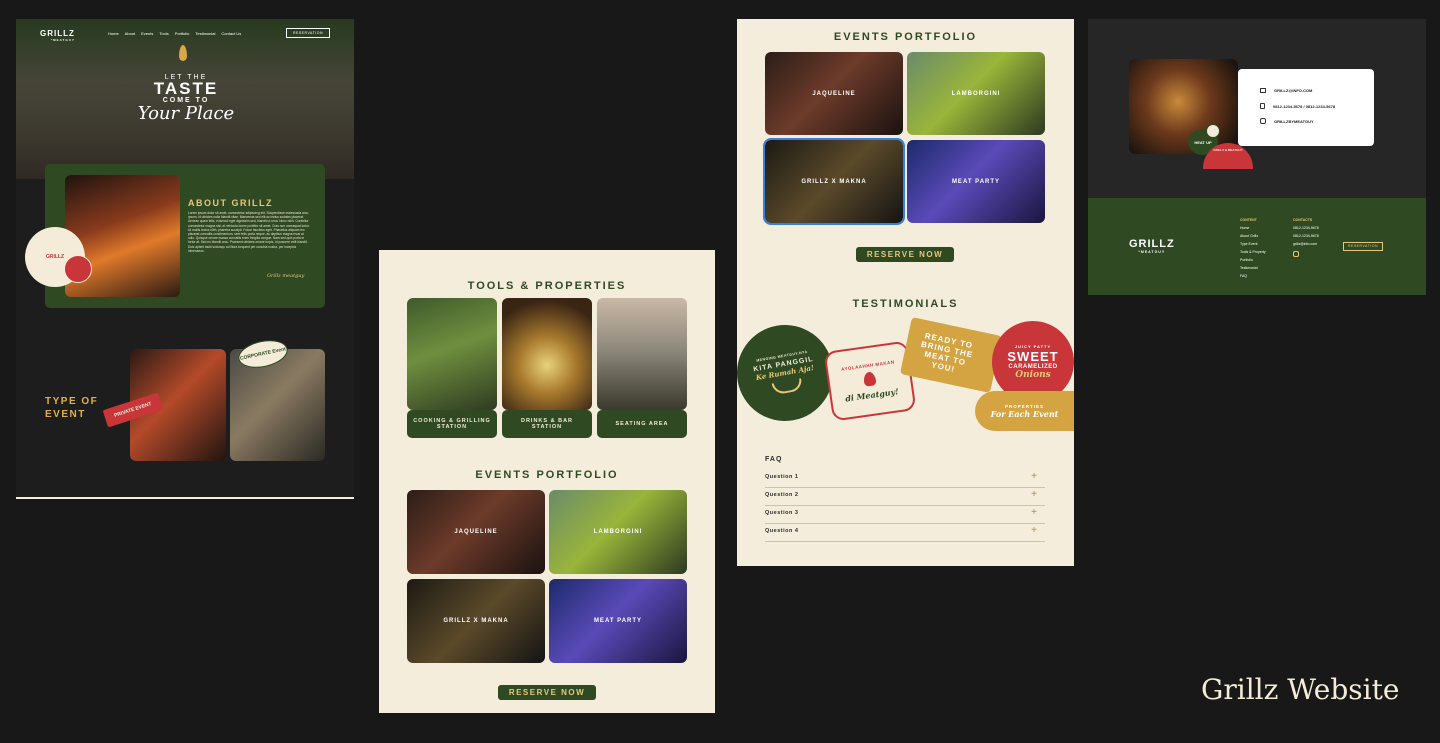  What do you see at coordinates (905, 515) in the screenshot?
I see `faq-item-3: Question 3 +` at bounding box center [905, 515].